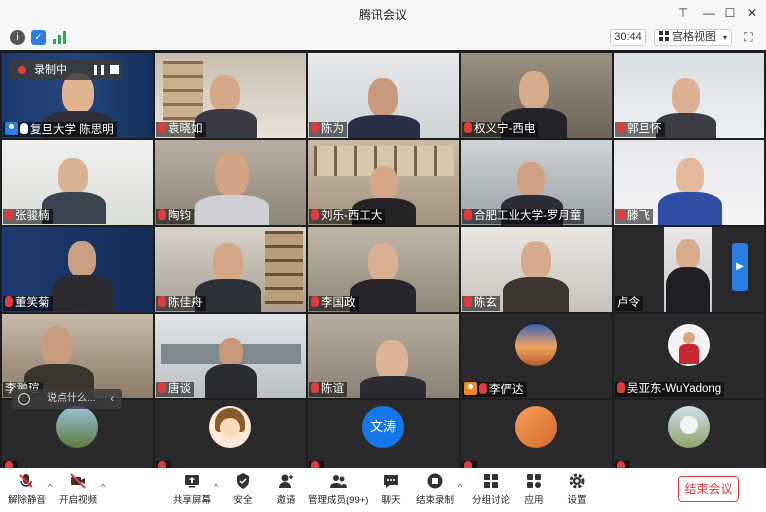 The height and width of the screenshot is (512, 766). What do you see at coordinates (683, 13) in the screenshot?
I see `pin-icon: ⊤` at bounding box center [683, 13].